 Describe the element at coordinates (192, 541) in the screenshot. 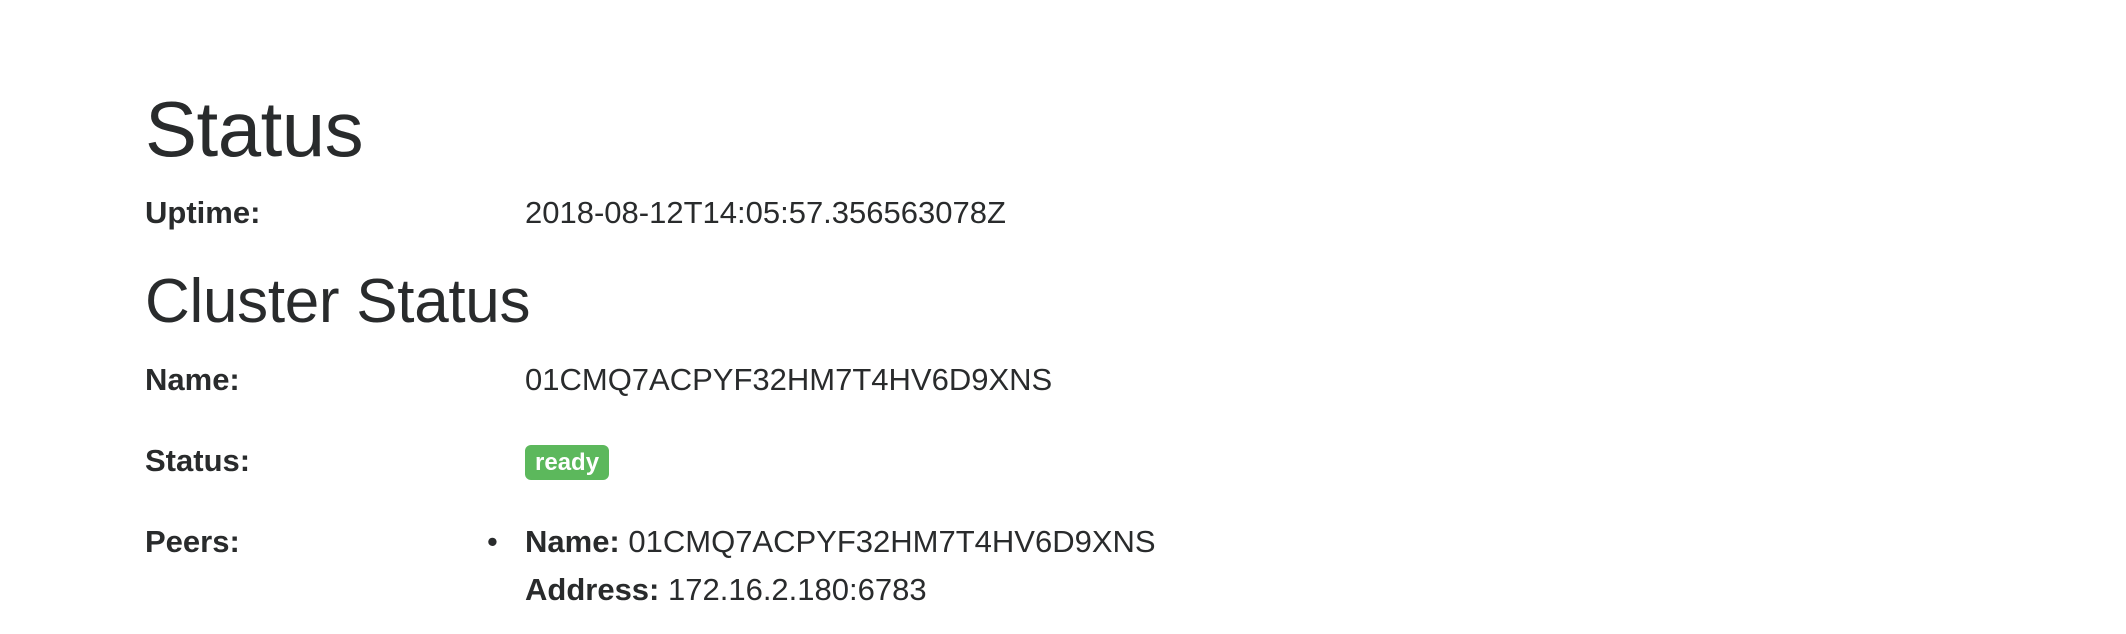

I see `peers-label: Peers:` at that location.